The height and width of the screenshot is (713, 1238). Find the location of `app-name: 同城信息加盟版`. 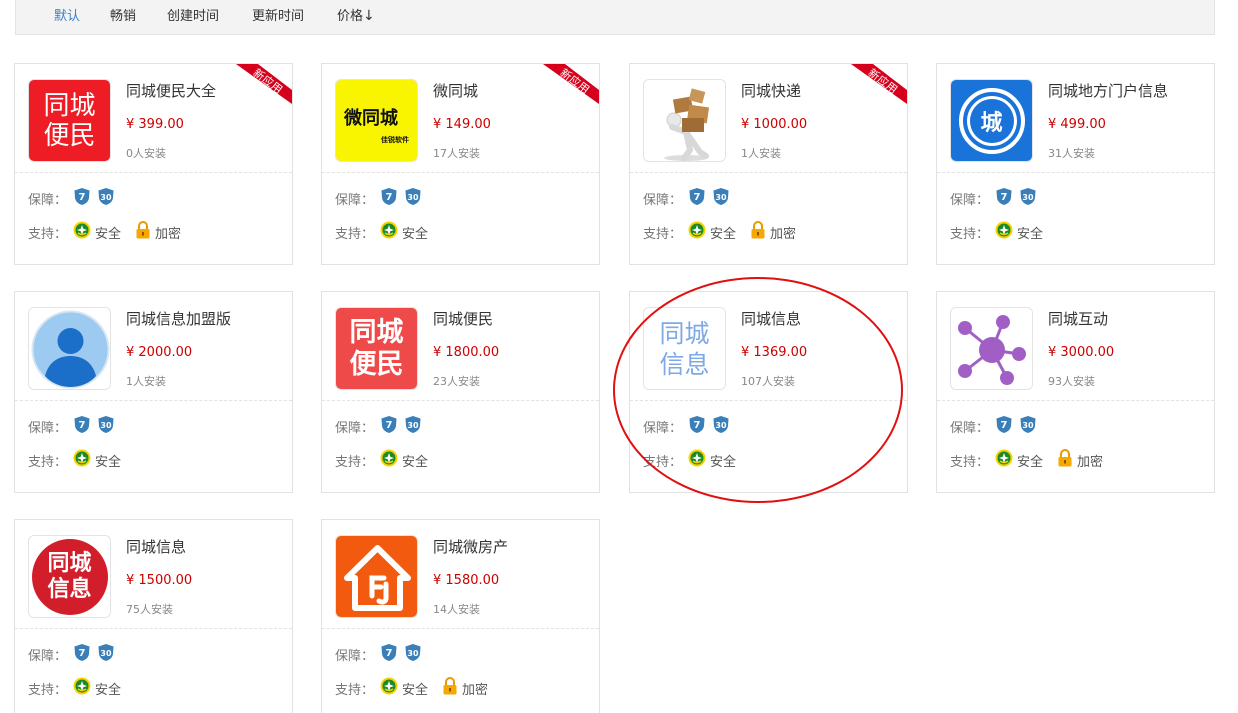

app-name: 同城信息加盟版 is located at coordinates (178, 318).